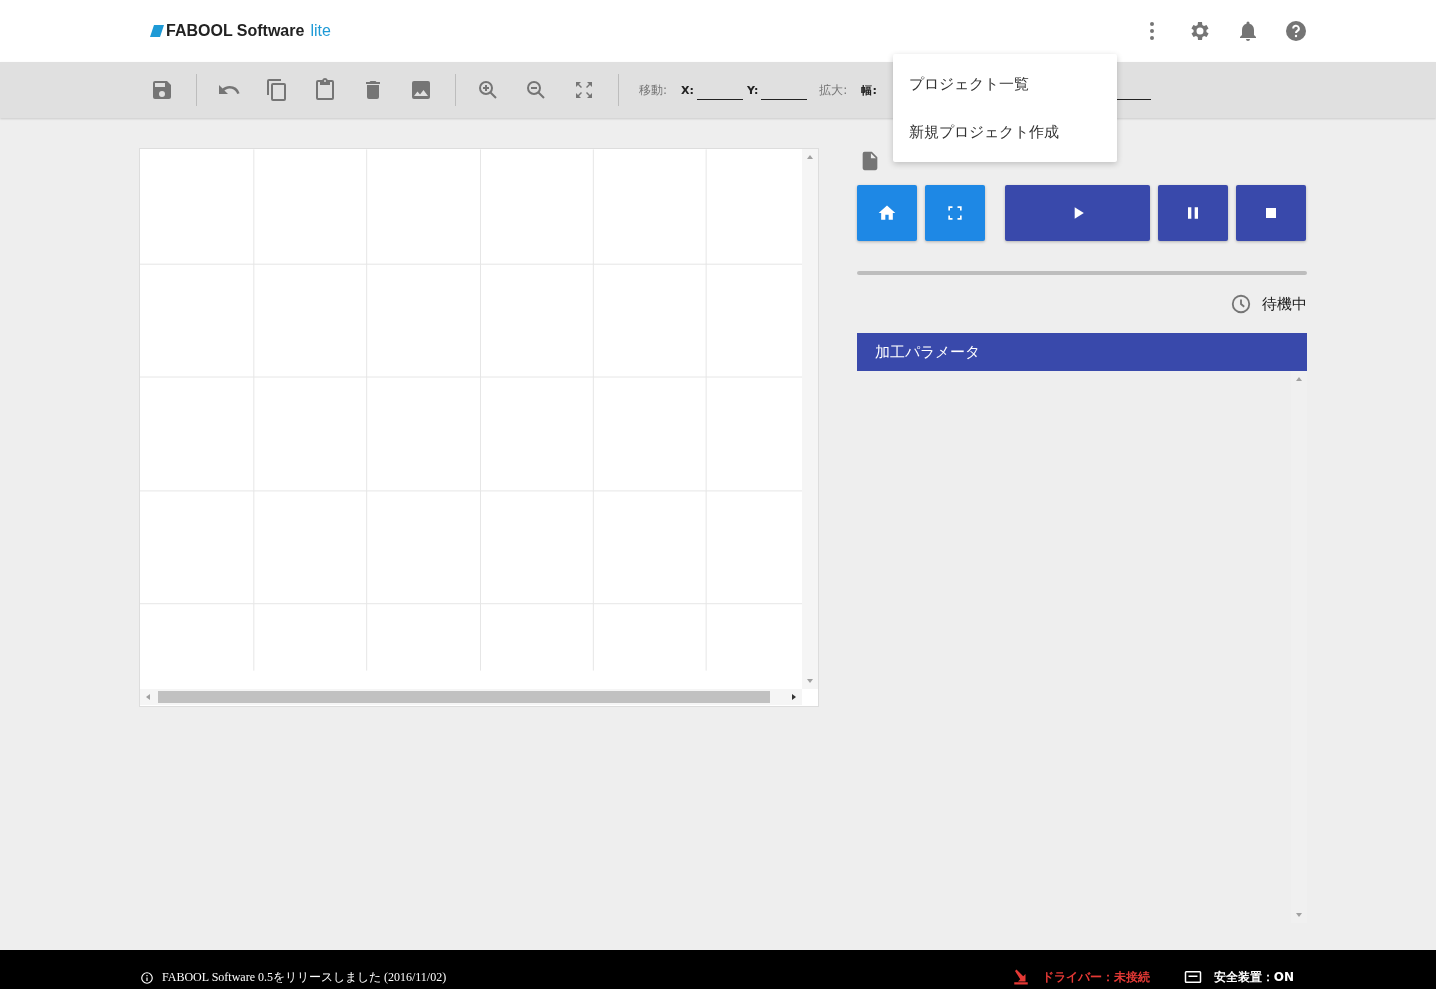 The width and height of the screenshot is (1436, 989). I want to click on clock-icon, so click(1241, 304).